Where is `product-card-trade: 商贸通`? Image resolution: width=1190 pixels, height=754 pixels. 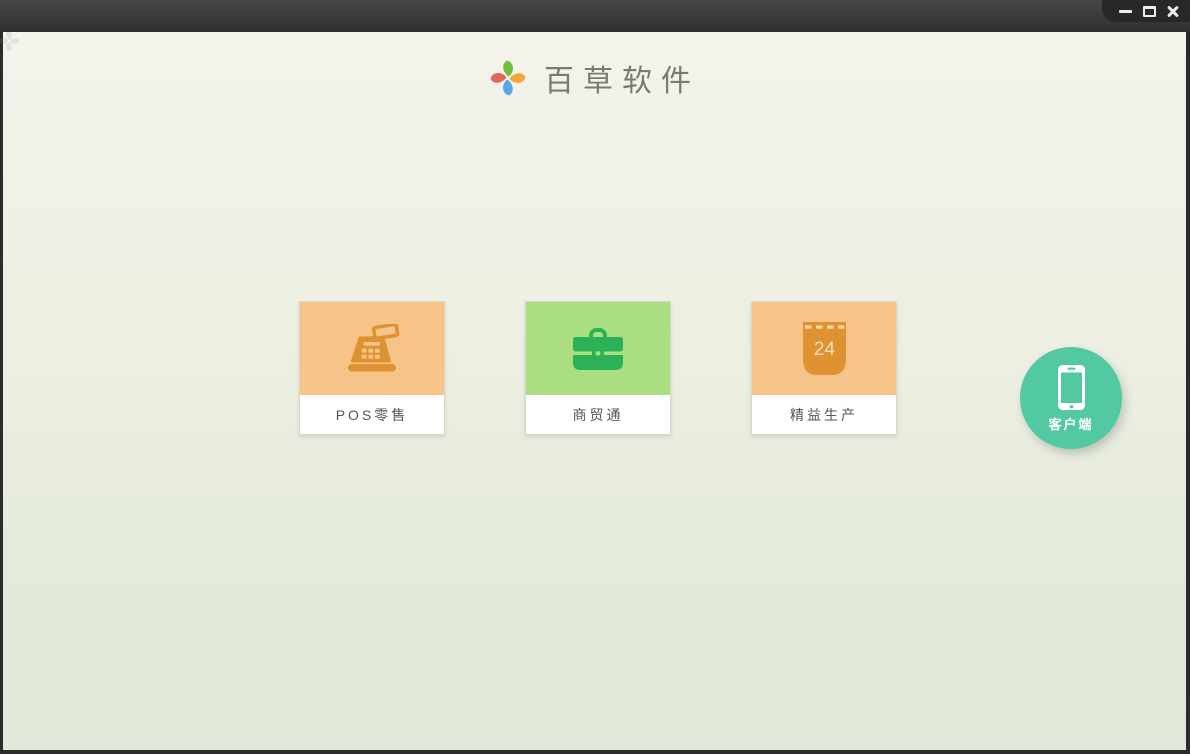
product-card-trade: 商贸通 is located at coordinates (598, 368).